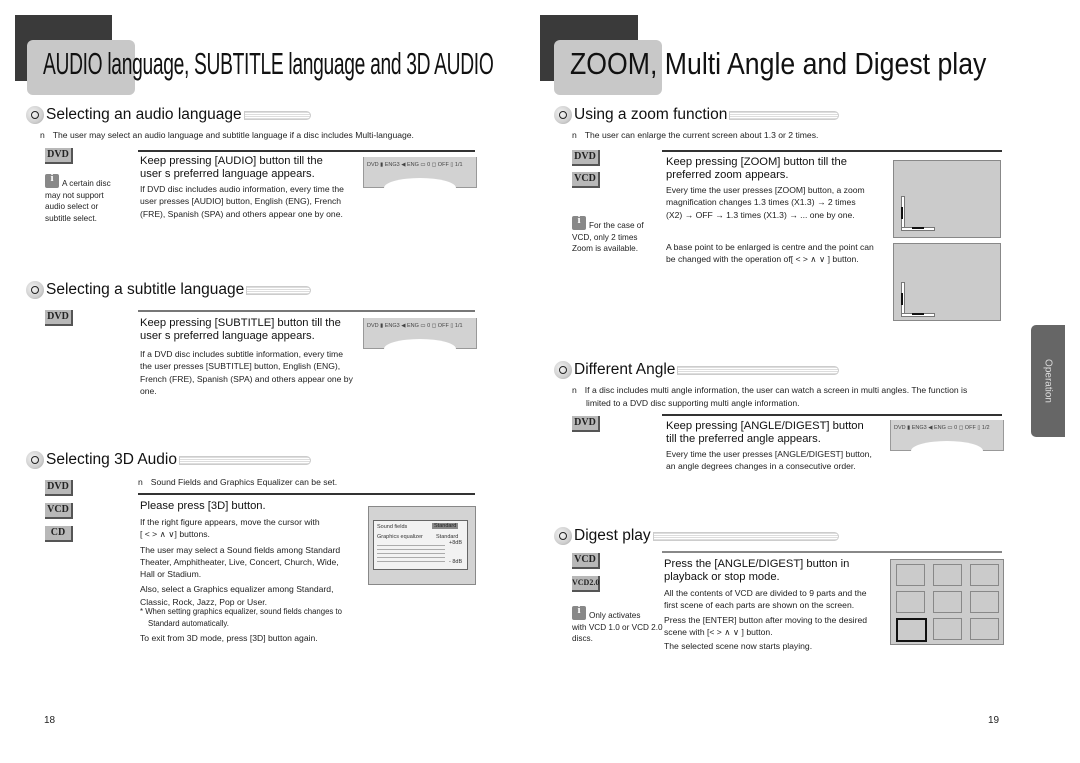  What do you see at coordinates (411, 553) in the screenshot?
I see `eq-bars` at bounding box center [411, 553].